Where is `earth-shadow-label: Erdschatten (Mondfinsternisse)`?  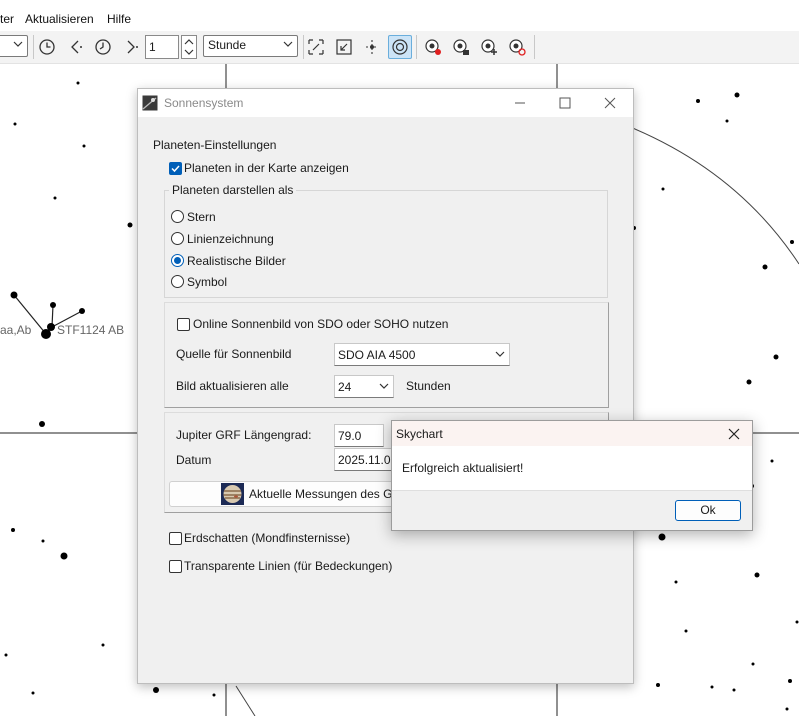 earth-shadow-label: Erdschatten (Mondfinsternisse) is located at coordinates (267, 538).